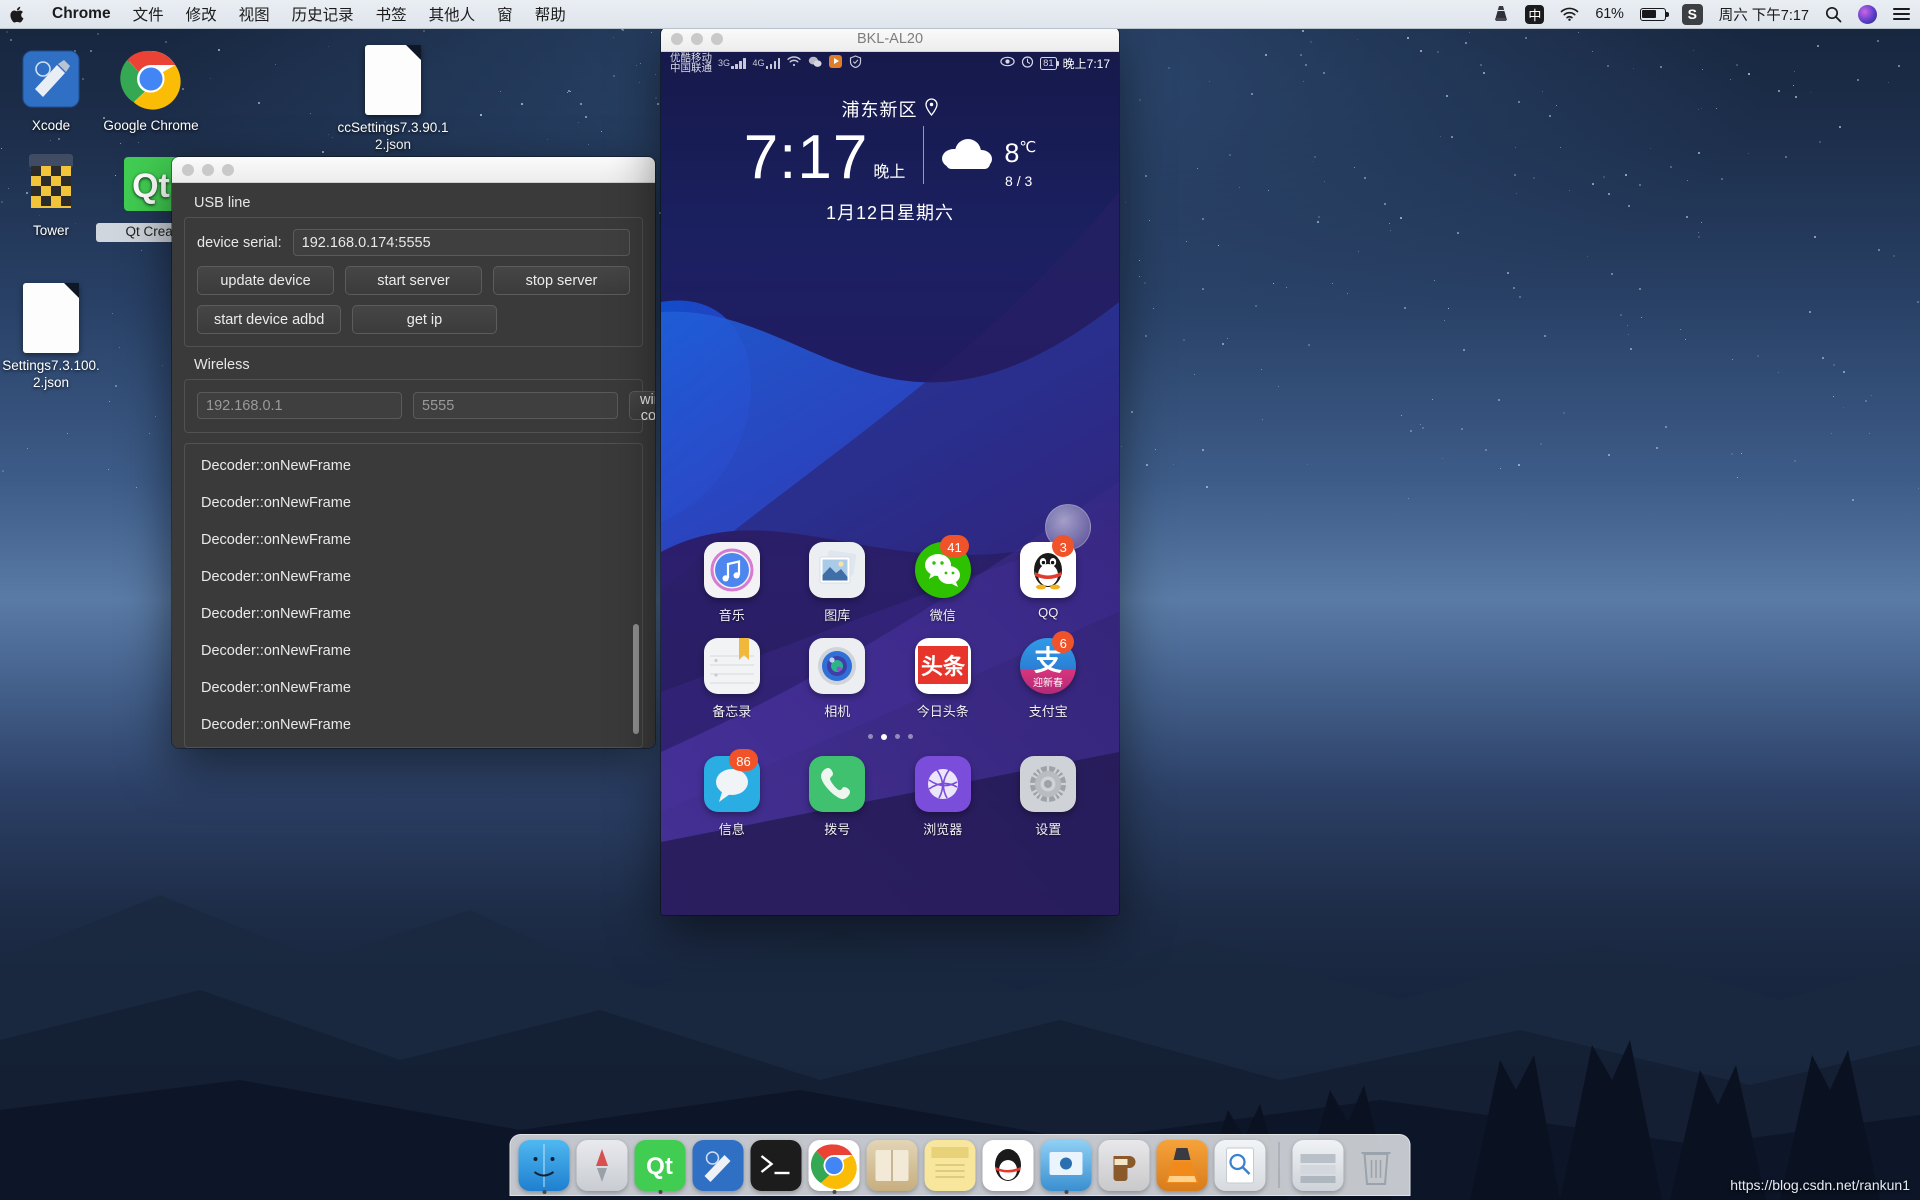 This screenshot has width=1920, height=1200. I want to click on app-notes: 备忘录, so click(732, 679).